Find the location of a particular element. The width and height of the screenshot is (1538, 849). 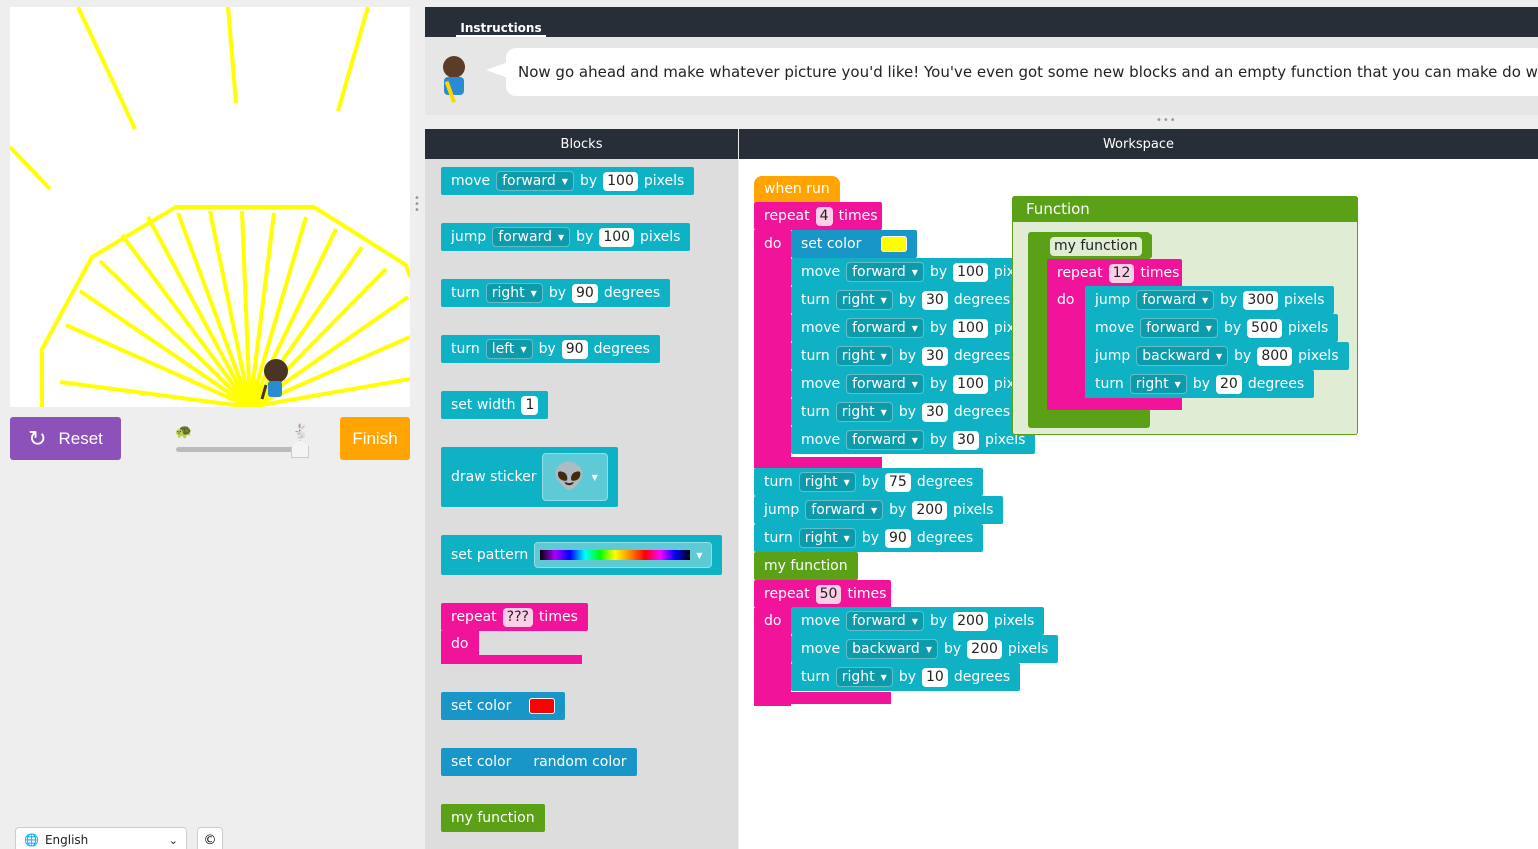

jump-forward-block: jump forward ▼ by 200 pixels is located at coordinates (879, 510).